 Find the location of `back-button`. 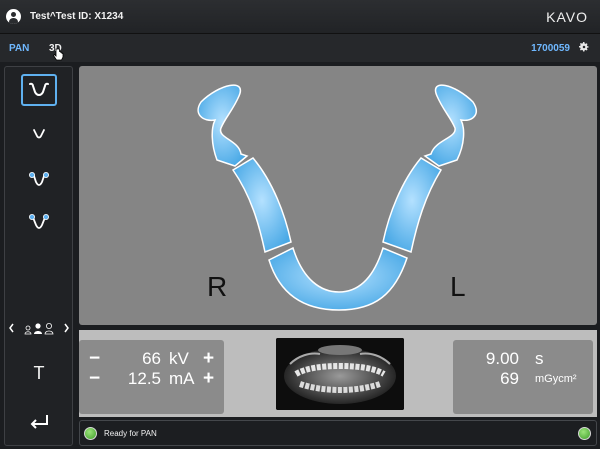

back-button is located at coordinates (39, 423).